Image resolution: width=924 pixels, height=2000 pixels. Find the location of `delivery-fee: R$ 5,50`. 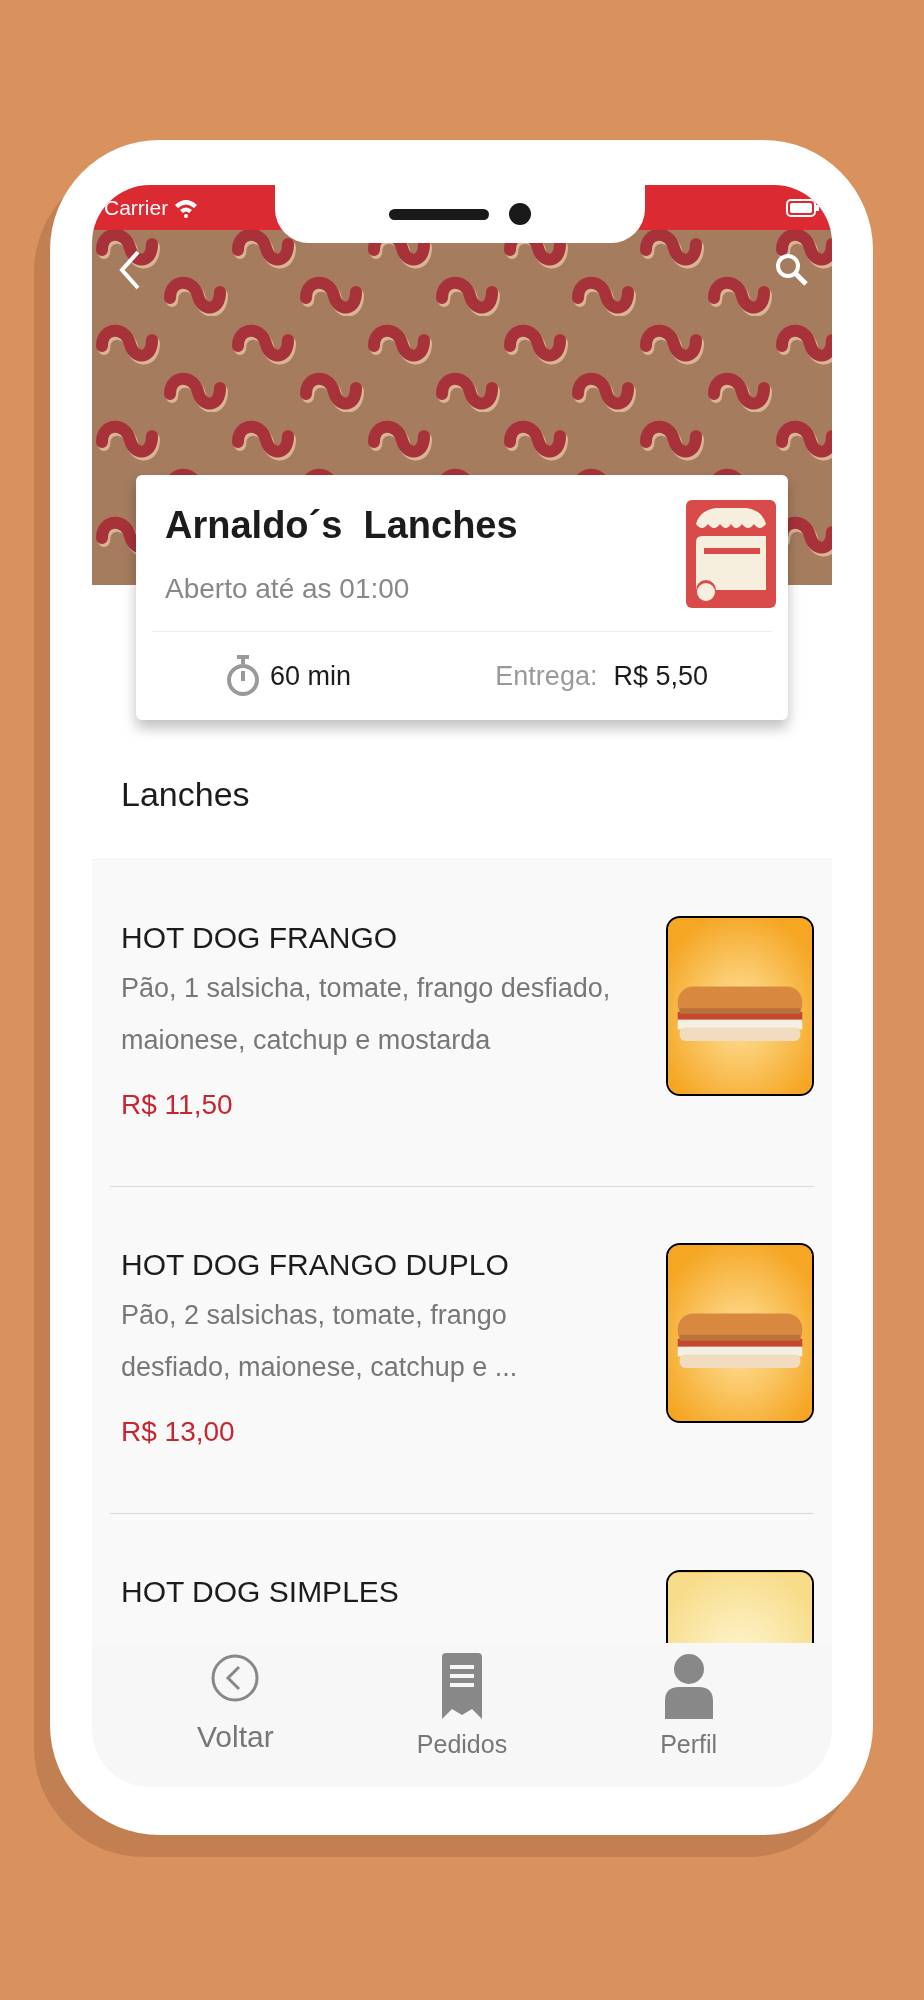

delivery-fee: R$ 5,50 is located at coordinates (660, 676).